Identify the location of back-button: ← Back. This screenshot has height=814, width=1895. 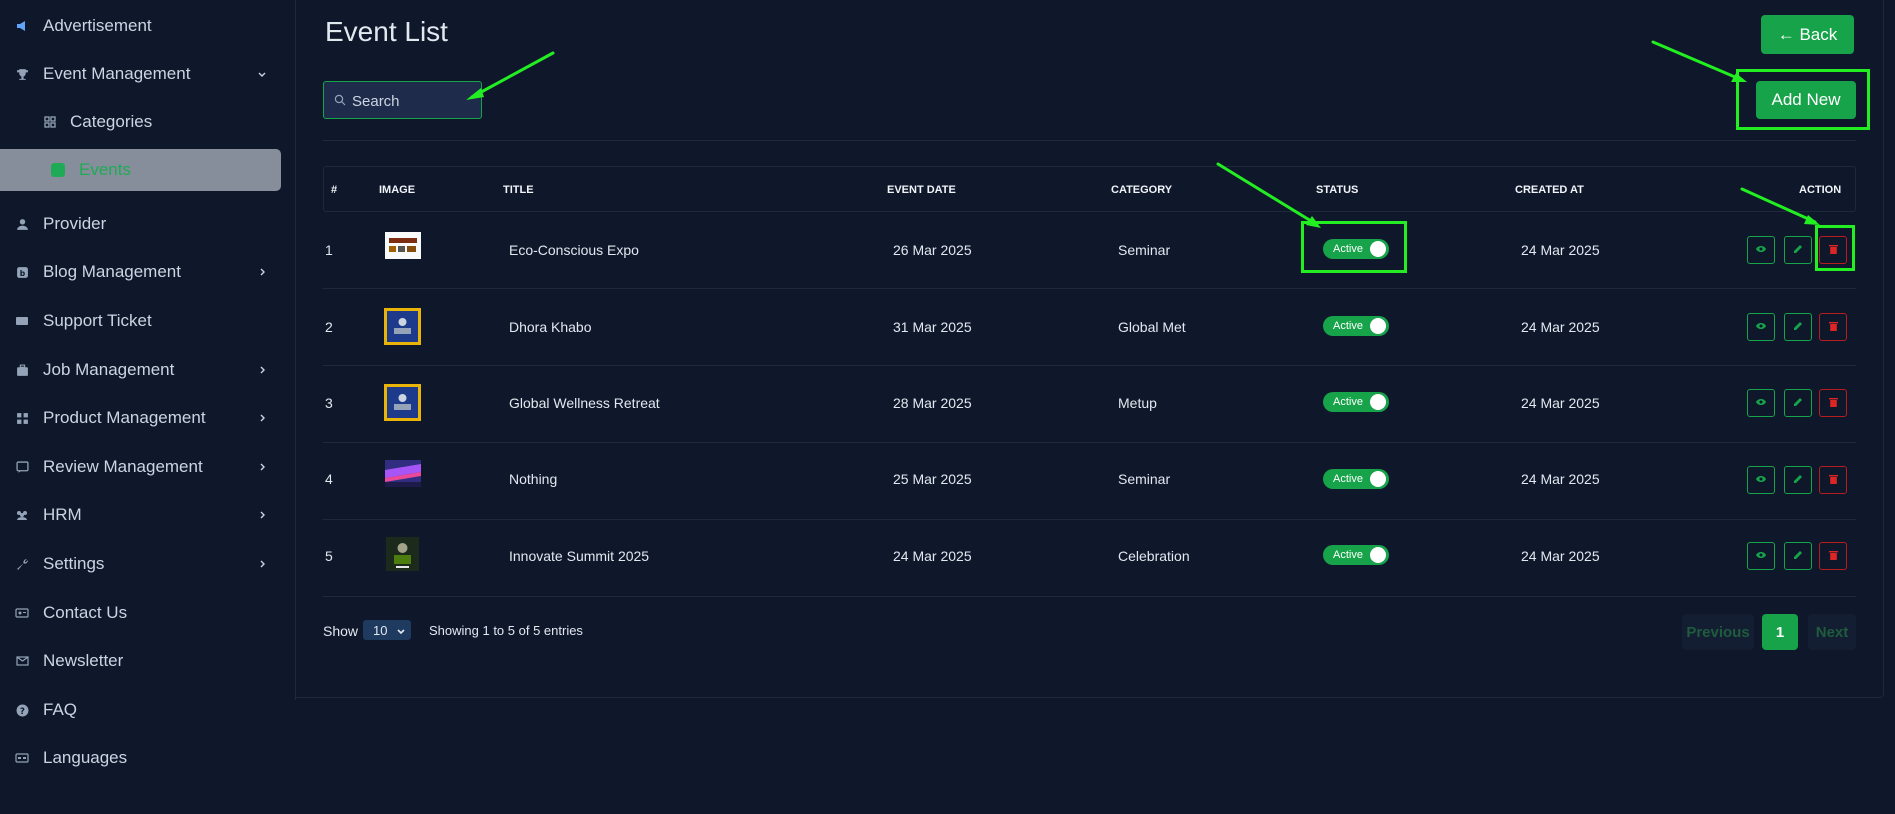
(1807, 34).